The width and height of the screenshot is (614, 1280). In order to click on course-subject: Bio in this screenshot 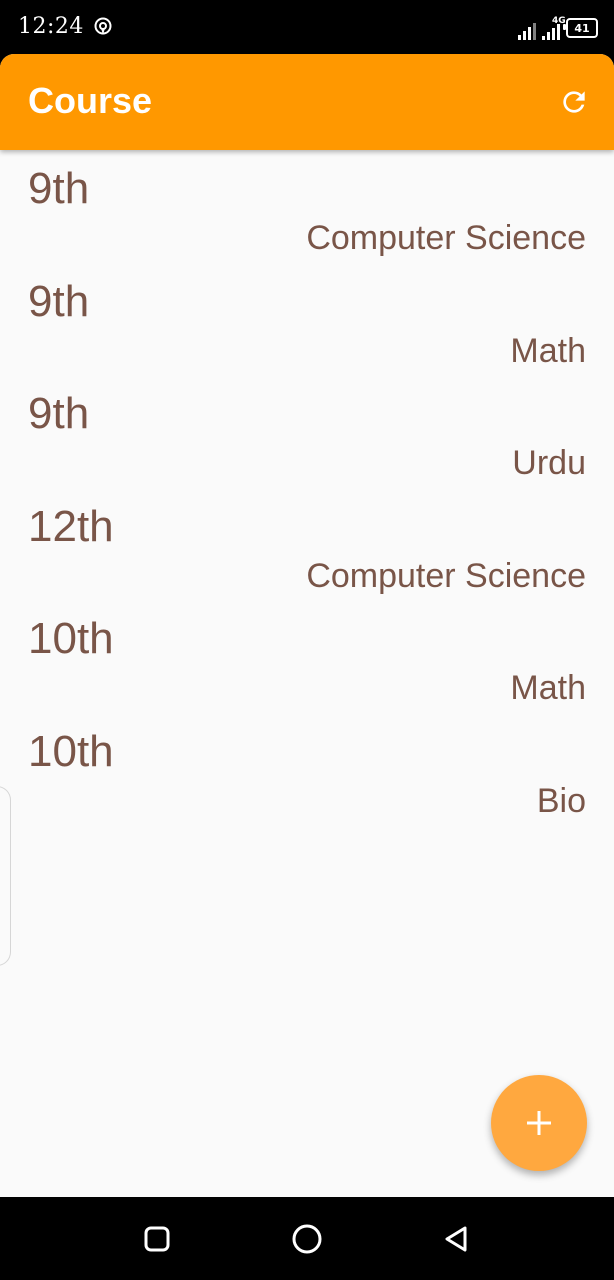, I will do `click(561, 800)`.